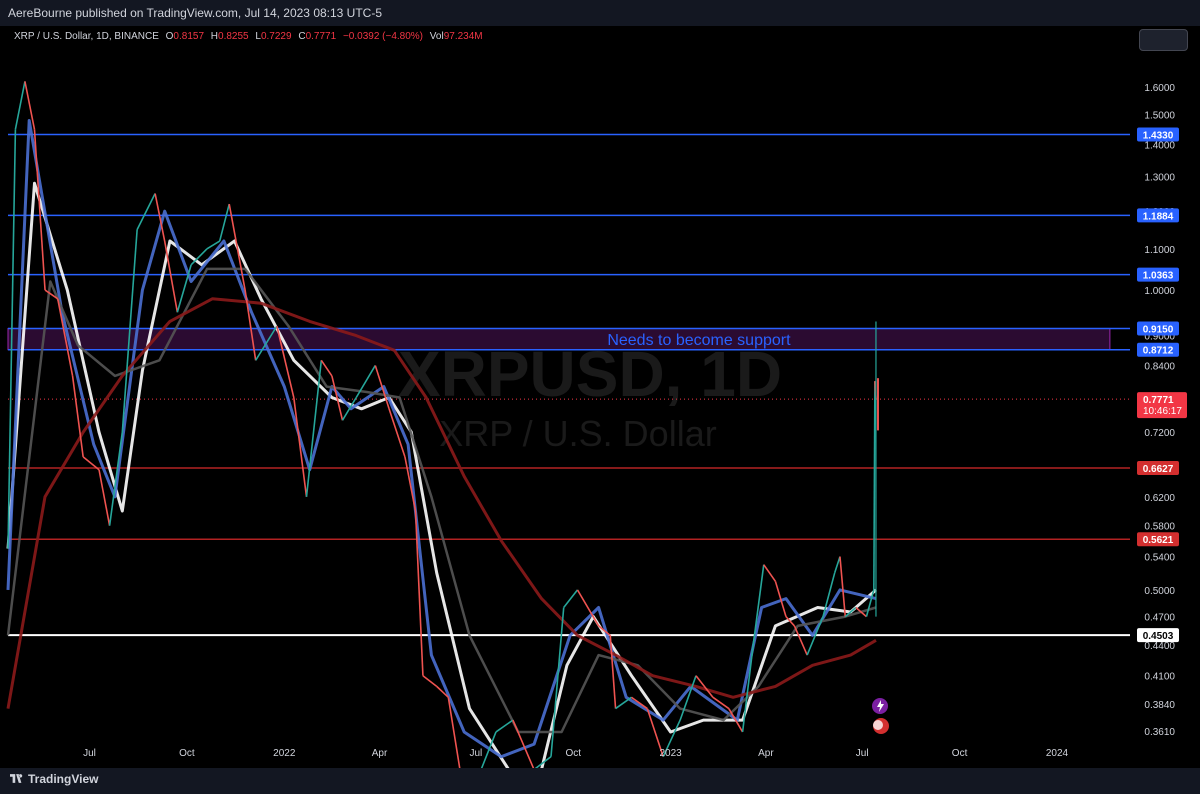 The width and height of the screenshot is (1200, 794). What do you see at coordinates (1159, 146) in the screenshot?
I see `y-tick-label: 1.4000` at bounding box center [1159, 146].